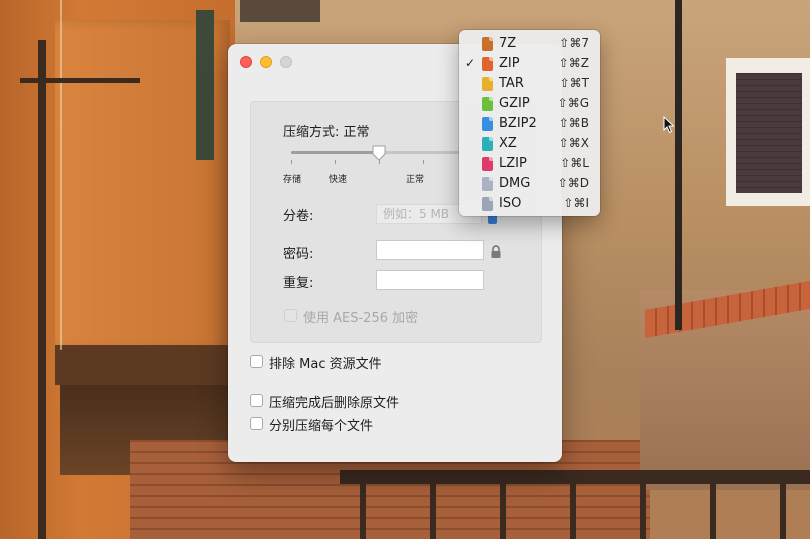 The width and height of the screenshot is (810, 539). I want to click on menu-item-label: 7Z, so click(508, 43).